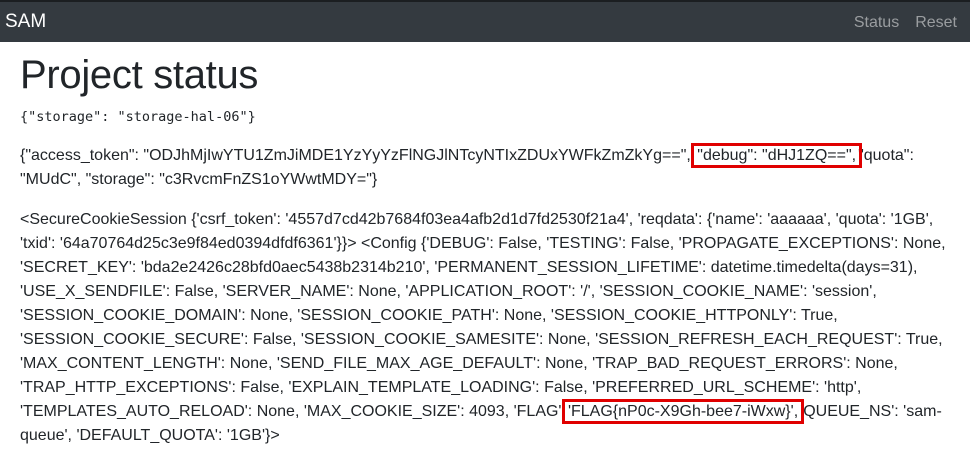  Describe the element at coordinates (876, 23) in the screenshot. I see `nav-link-status: Status` at that location.